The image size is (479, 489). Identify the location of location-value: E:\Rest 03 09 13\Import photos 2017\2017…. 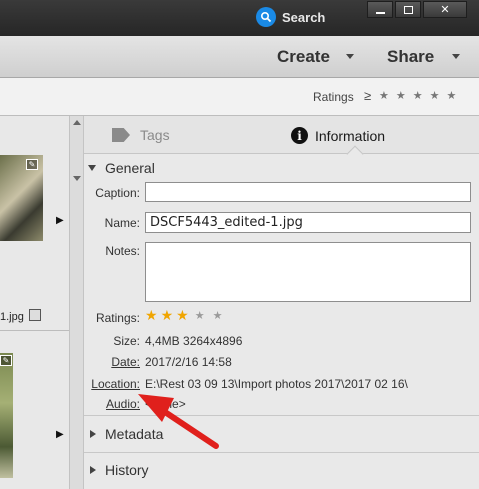
(276, 384).